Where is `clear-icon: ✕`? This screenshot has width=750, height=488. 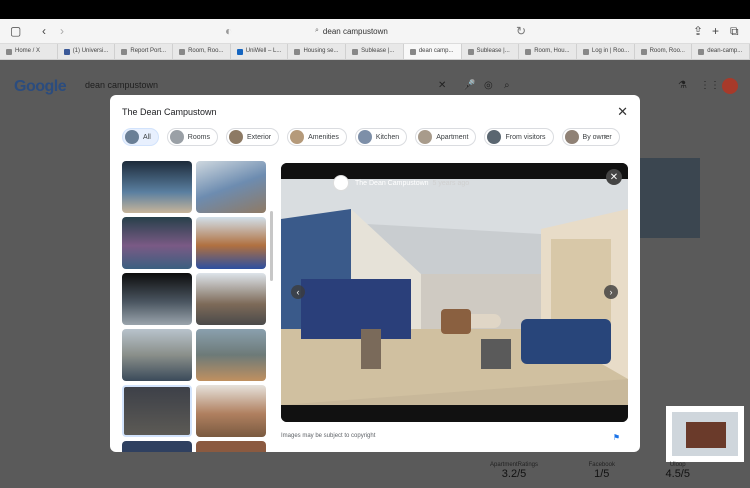
clear-icon: ✕ is located at coordinates (442, 85).